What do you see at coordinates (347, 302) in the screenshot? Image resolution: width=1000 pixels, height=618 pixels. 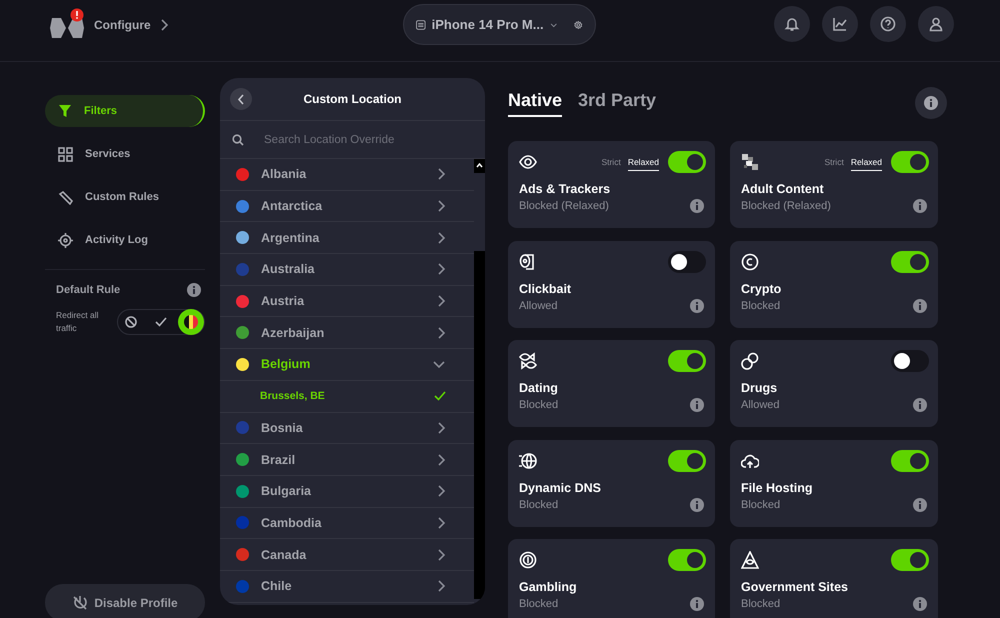 I see `country-item: Austria` at bounding box center [347, 302].